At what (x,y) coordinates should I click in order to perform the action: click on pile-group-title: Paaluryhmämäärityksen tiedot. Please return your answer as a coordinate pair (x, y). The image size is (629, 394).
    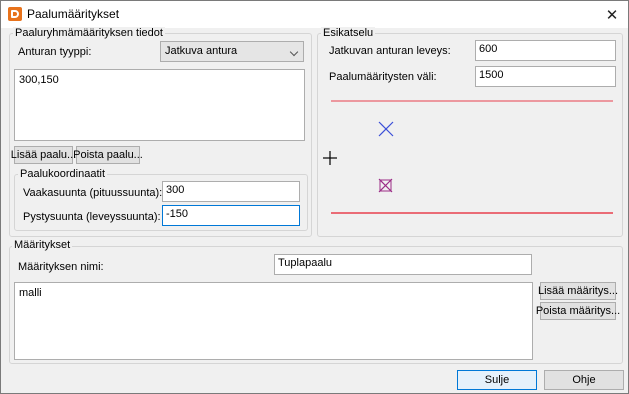
    Looking at the image, I should click on (89, 33).